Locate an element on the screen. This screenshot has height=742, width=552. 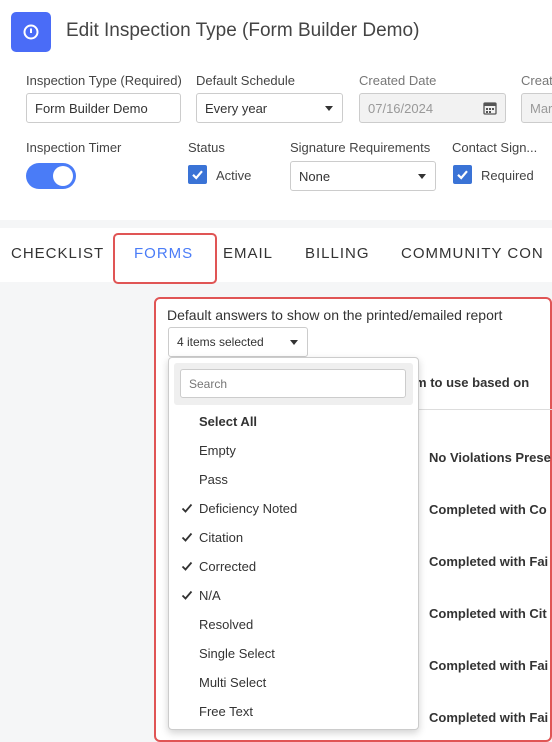
search-input is located at coordinates (293, 383).